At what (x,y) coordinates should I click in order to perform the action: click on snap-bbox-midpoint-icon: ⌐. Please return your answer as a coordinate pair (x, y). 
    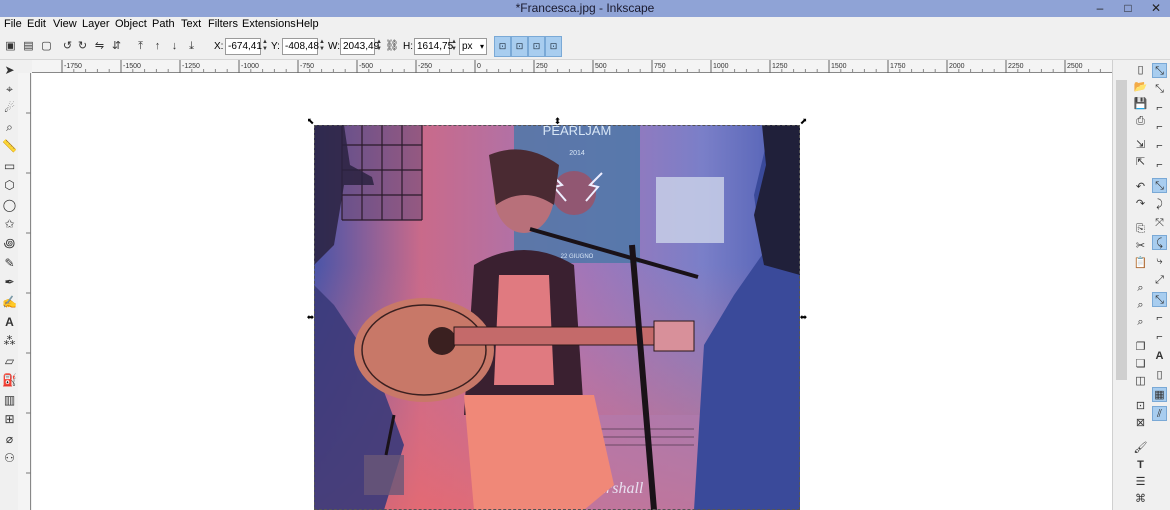
    Looking at the image, I should click on (1159, 146).